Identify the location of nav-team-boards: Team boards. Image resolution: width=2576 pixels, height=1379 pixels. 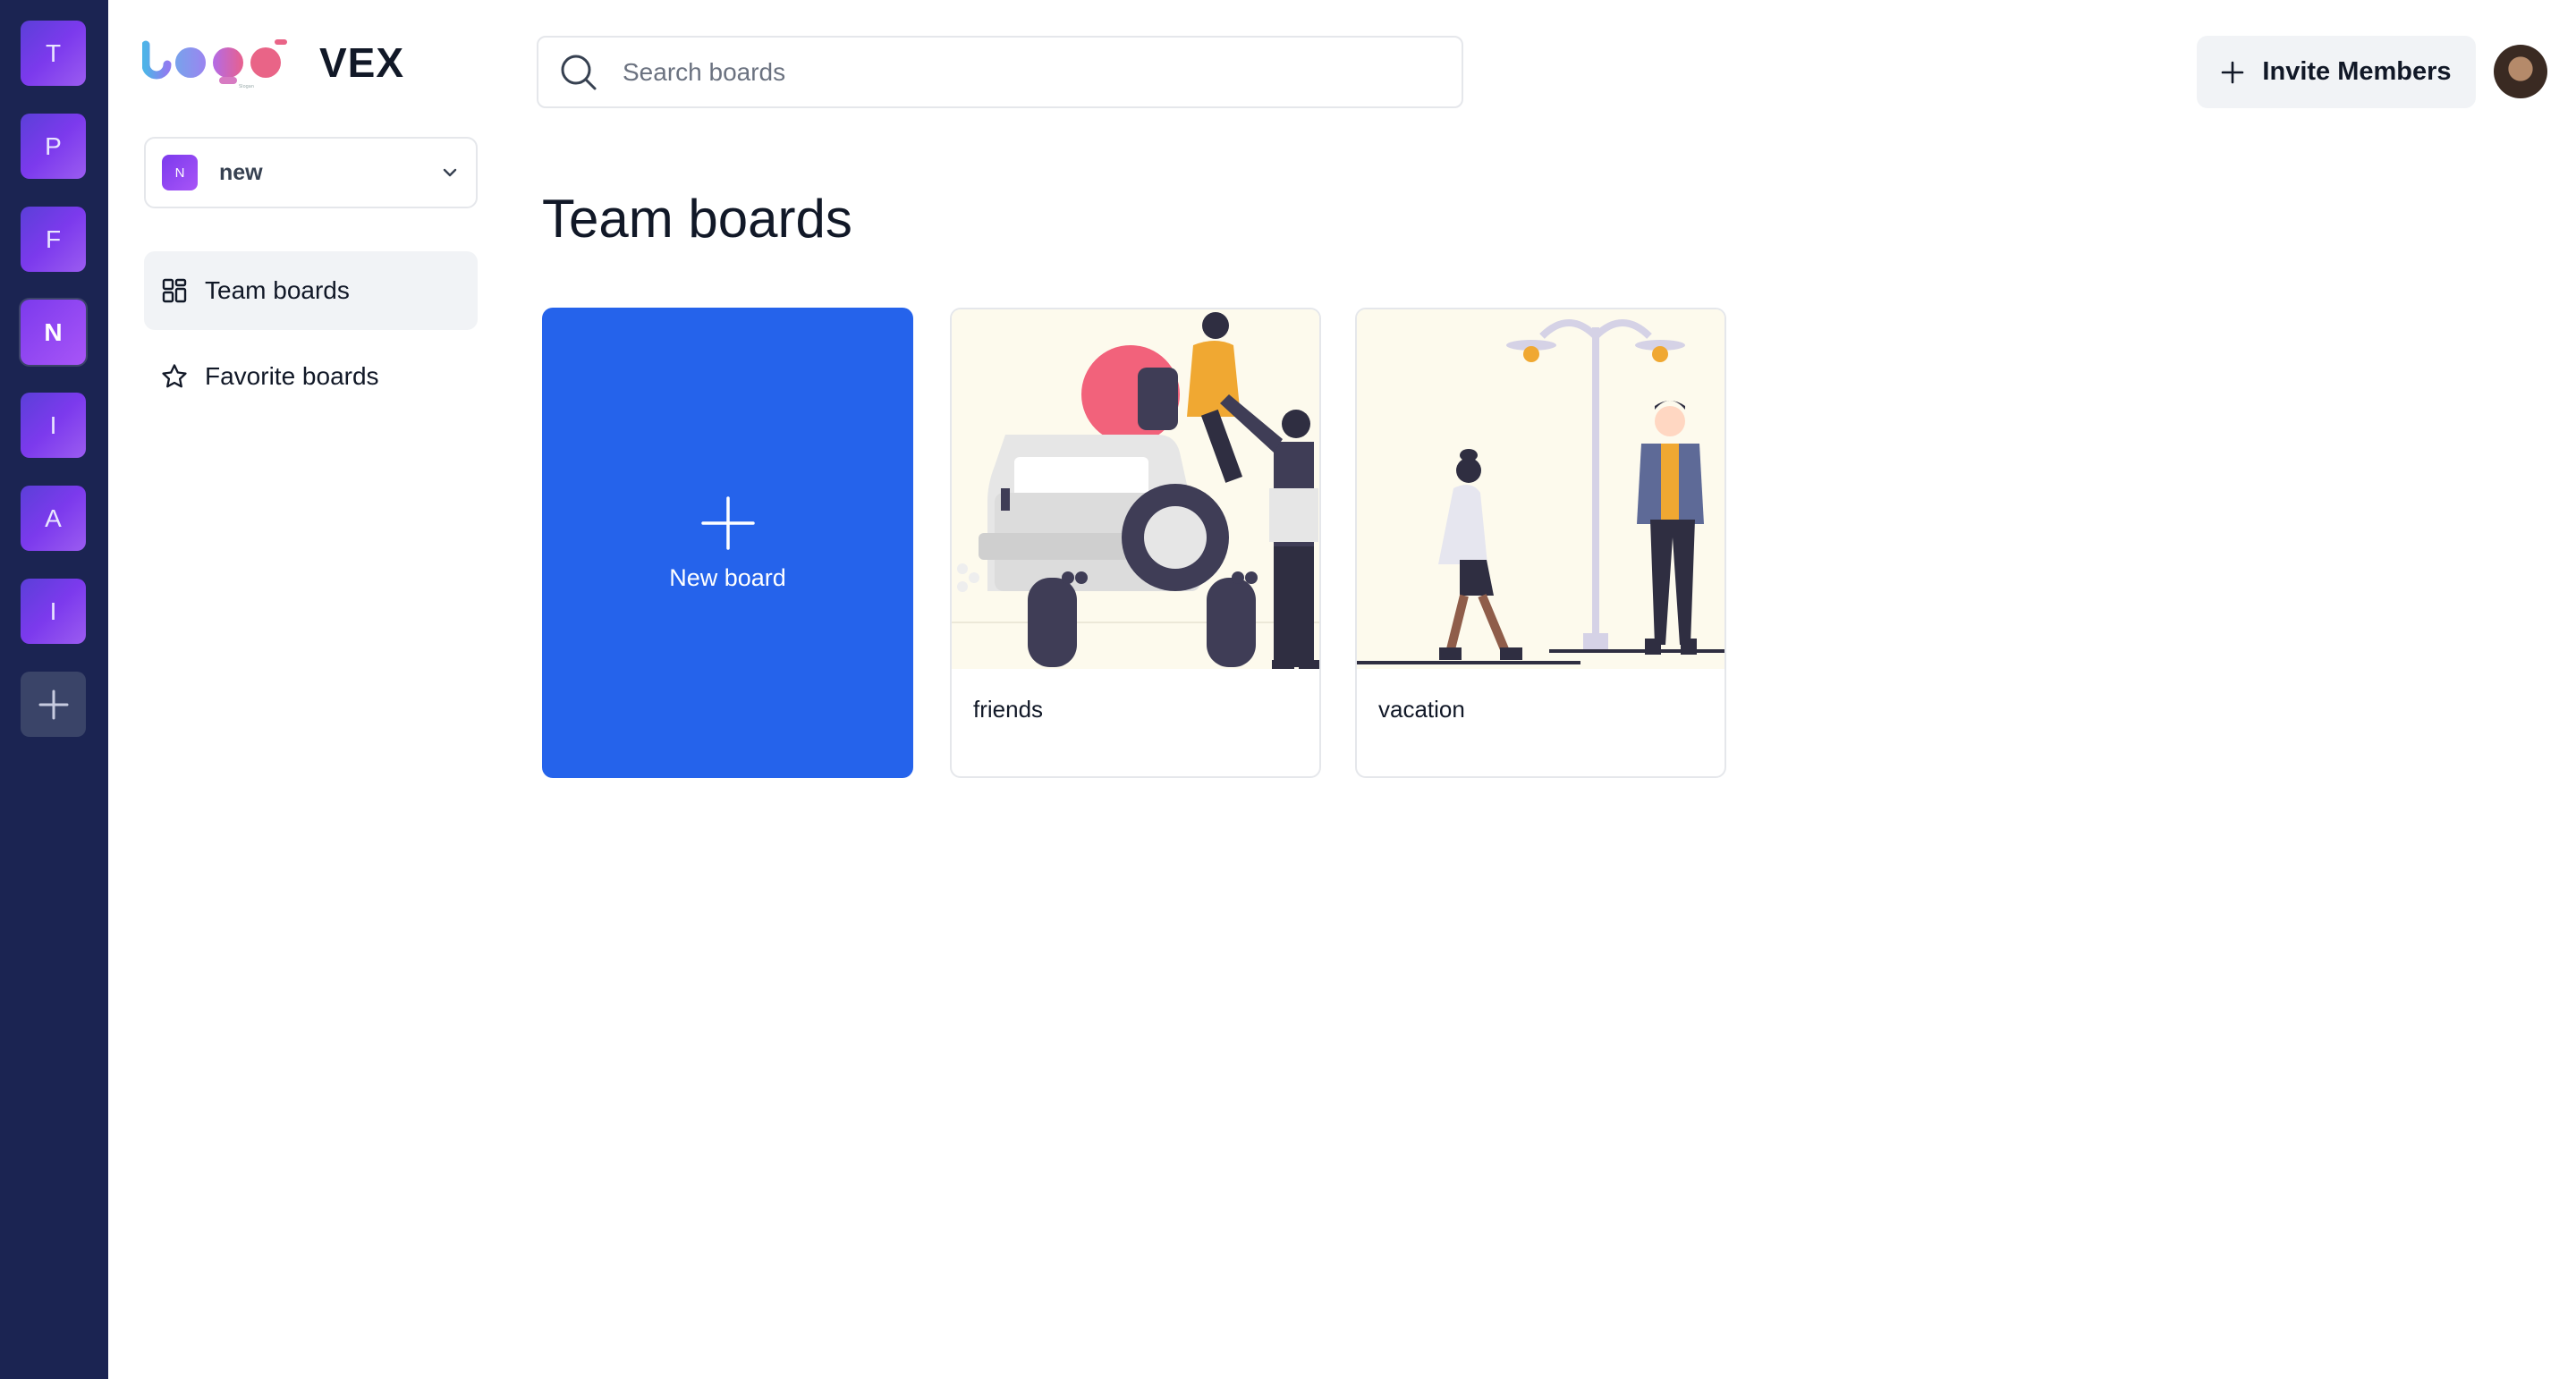
(311, 290).